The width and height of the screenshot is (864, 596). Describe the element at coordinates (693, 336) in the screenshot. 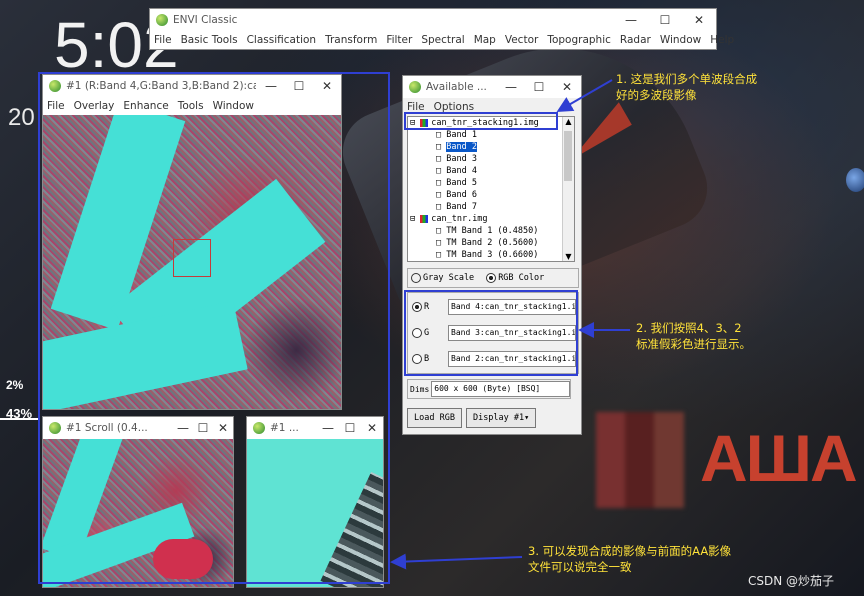

I see `annotation-2: 2. 我们按照4、3、2 标准假彩色进行显示。` at that location.